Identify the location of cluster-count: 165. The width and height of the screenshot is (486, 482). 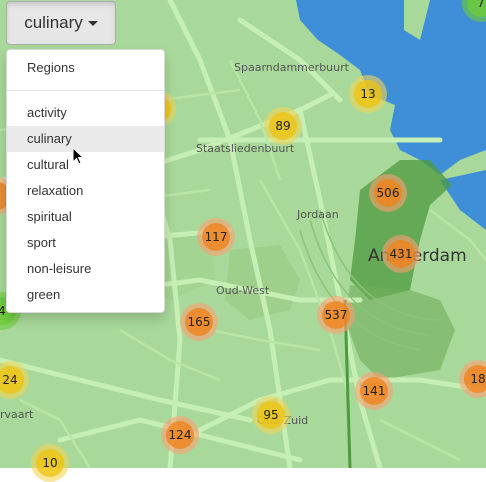
(199, 322).